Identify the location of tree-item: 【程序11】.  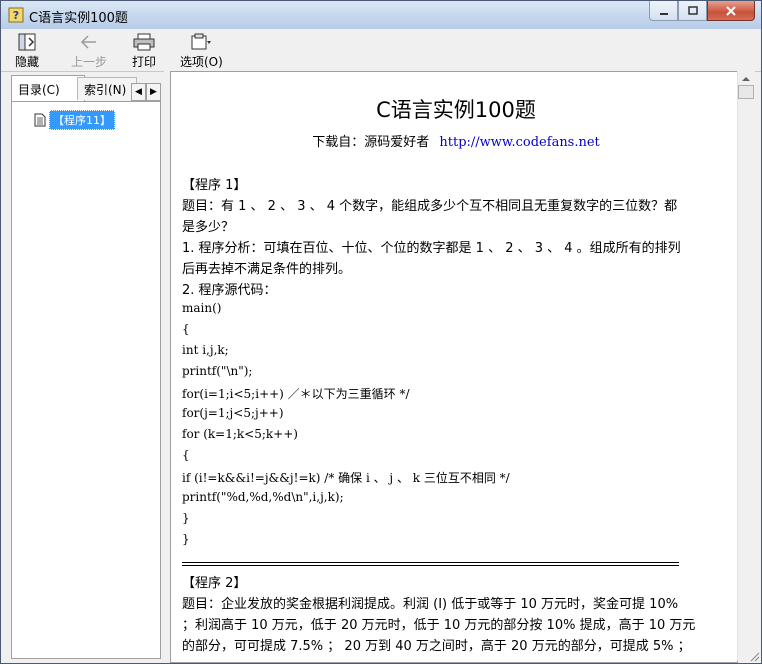
(74, 120).